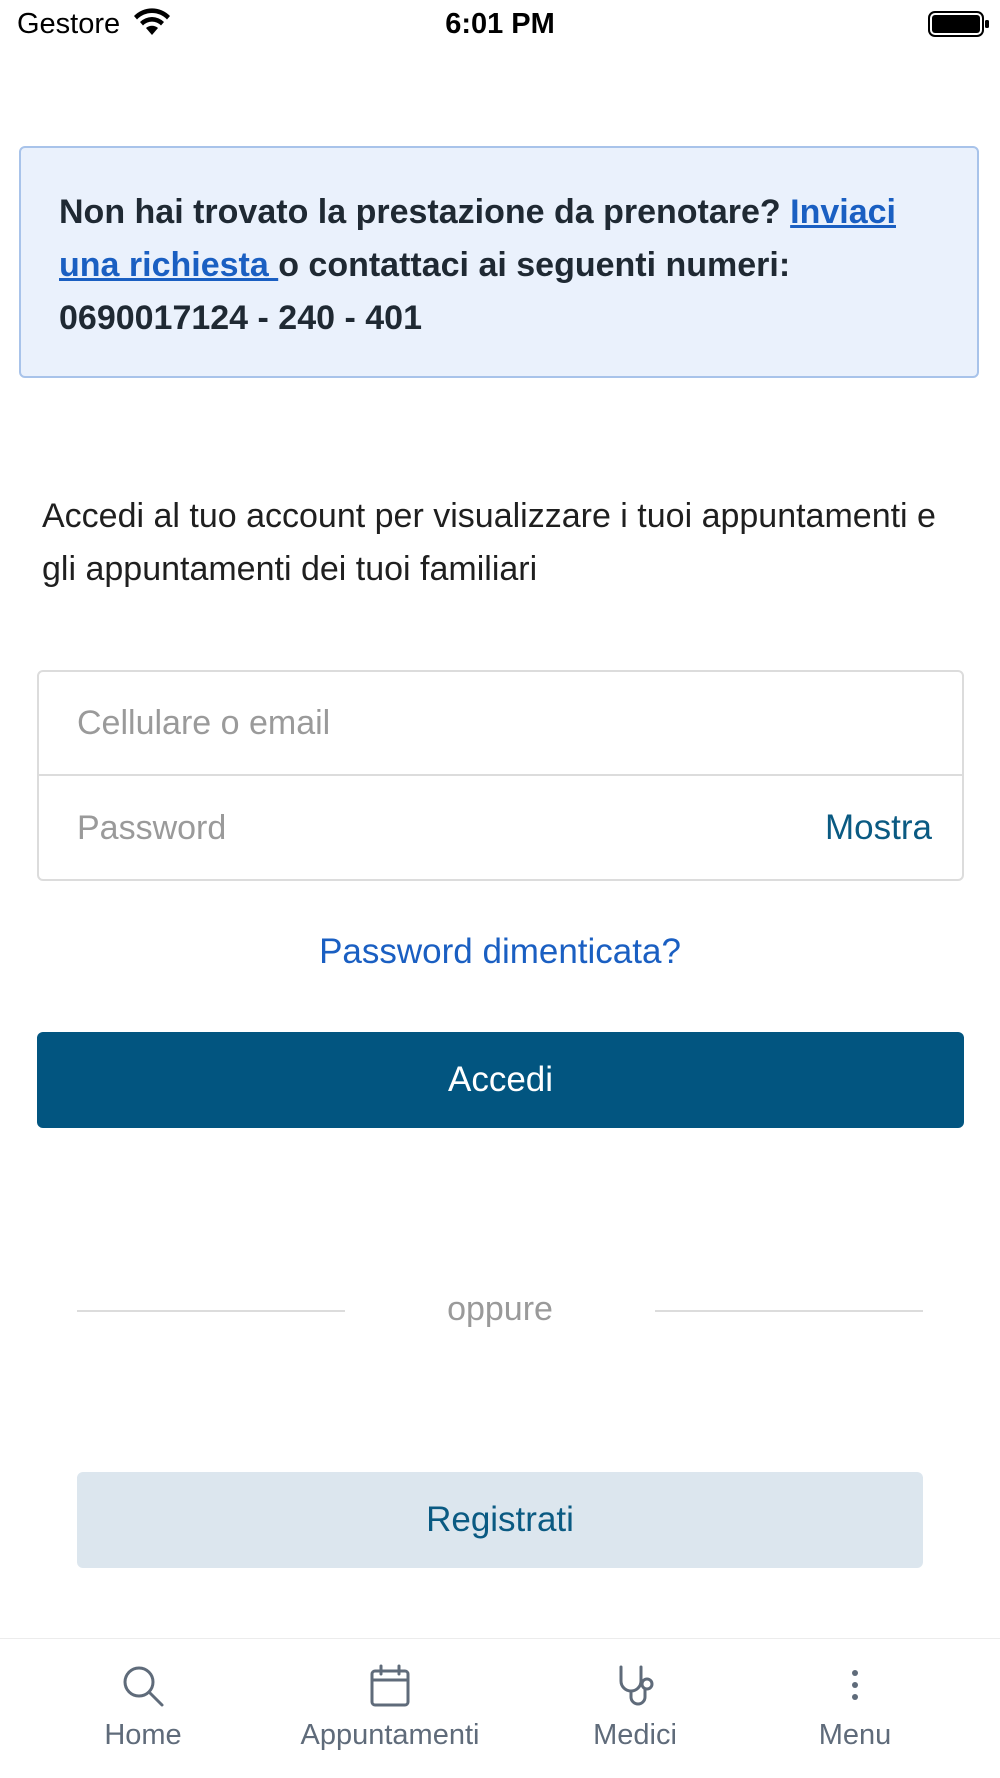 This screenshot has height=1778, width=1000. Describe the element at coordinates (855, 1735) in the screenshot. I see `tab-menu-label: Menu` at that location.